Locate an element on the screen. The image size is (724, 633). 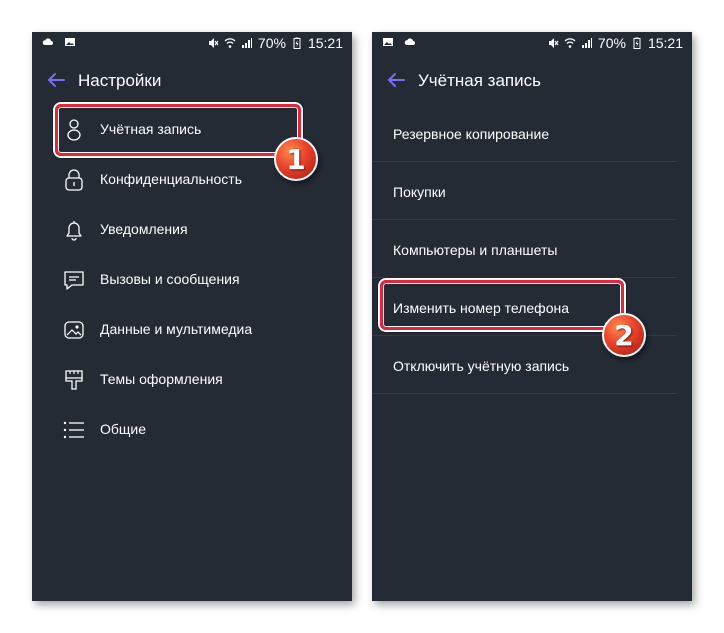
lock-icon is located at coordinates (74, 180).